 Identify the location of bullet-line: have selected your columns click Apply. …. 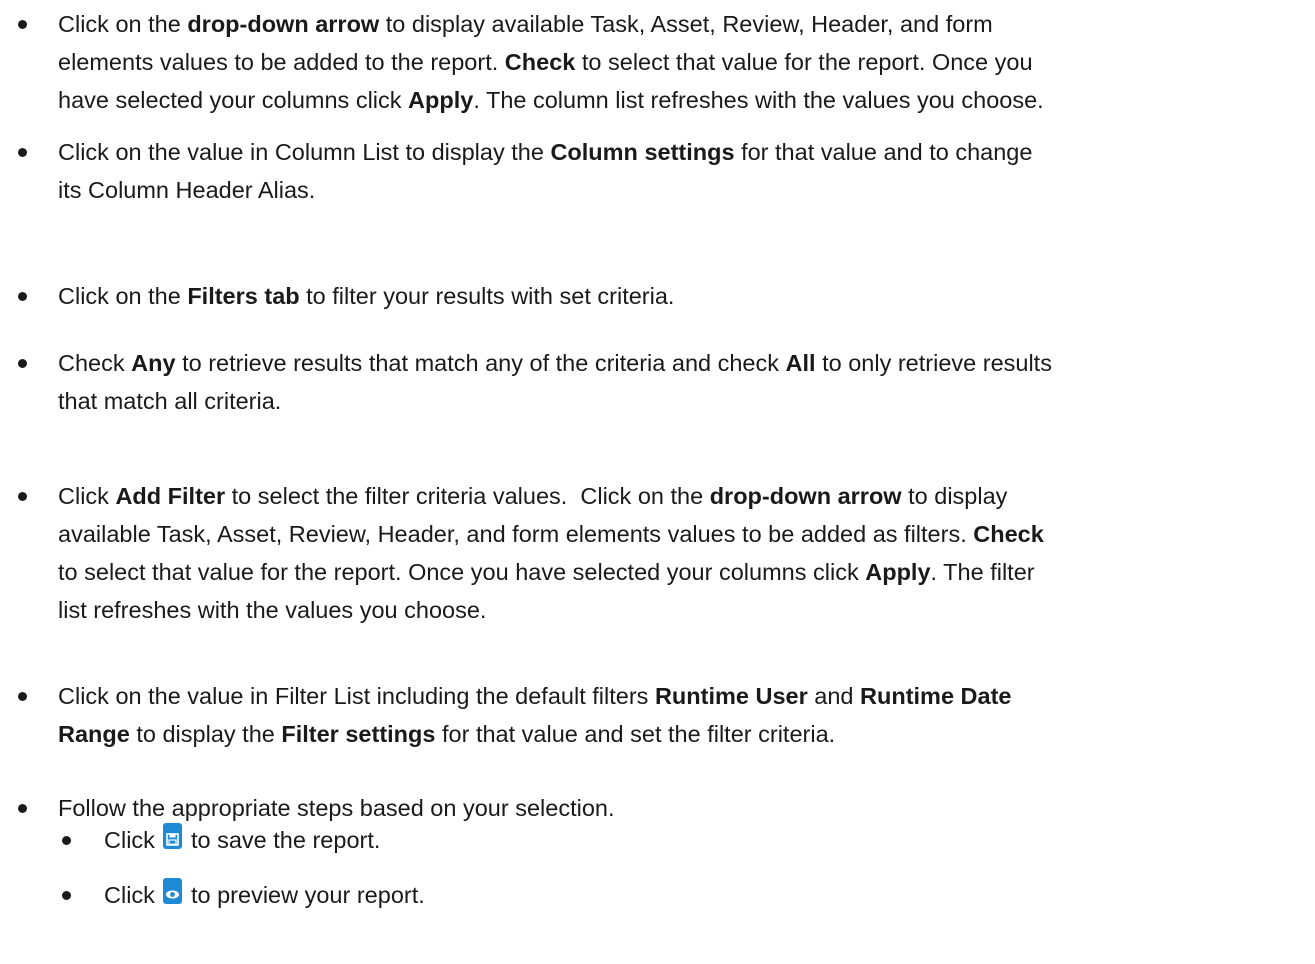
(682, 100).